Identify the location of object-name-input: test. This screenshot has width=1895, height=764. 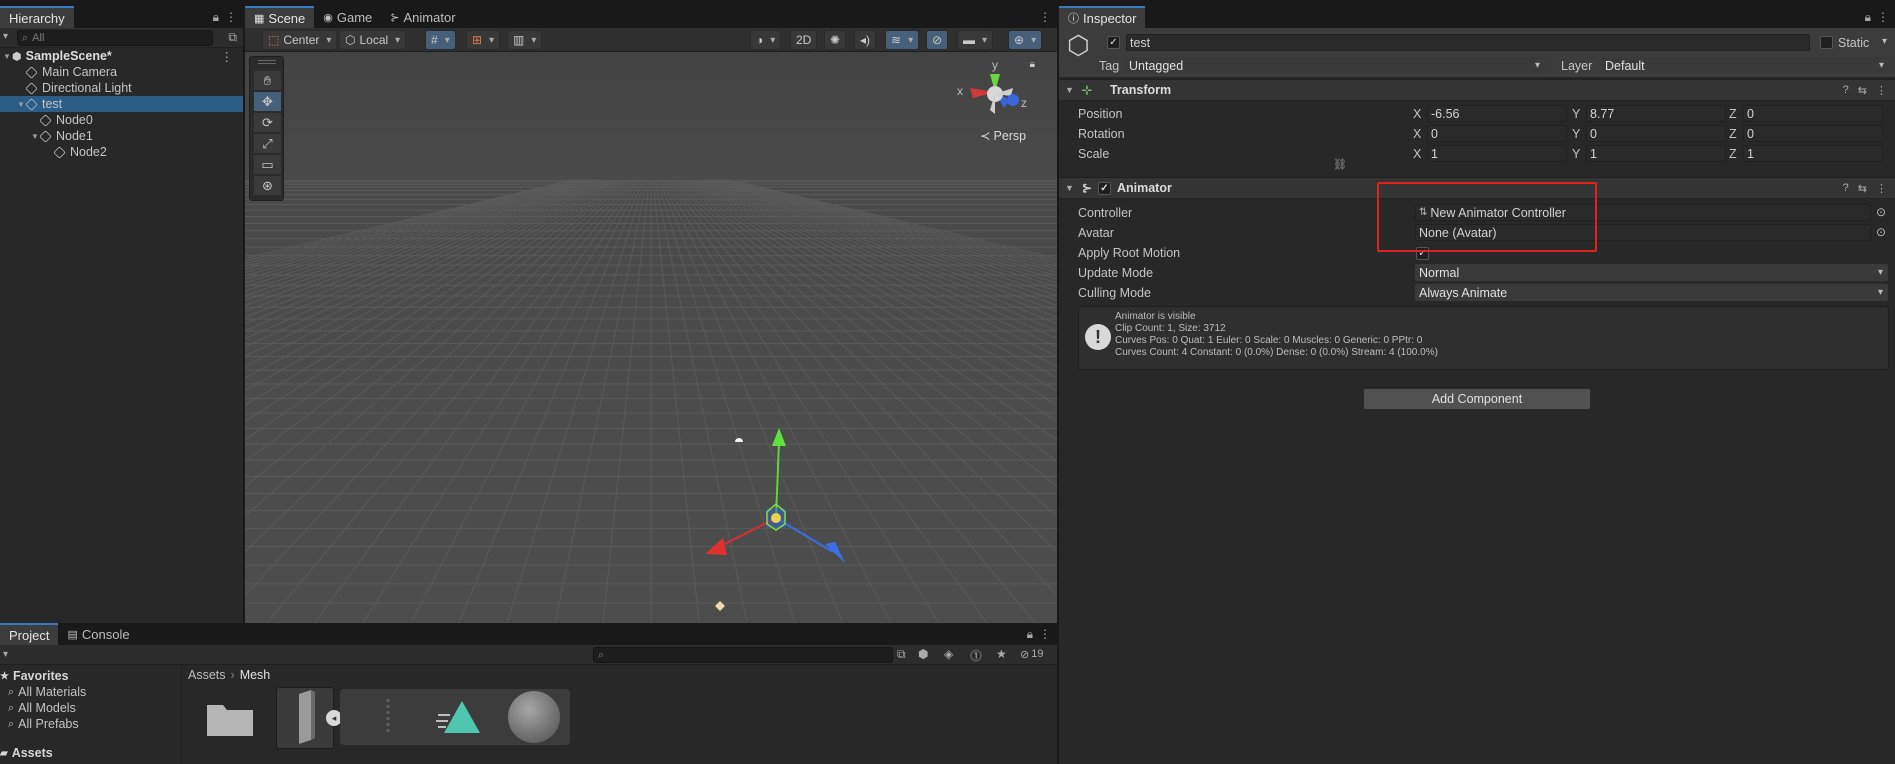
(1468, 42).